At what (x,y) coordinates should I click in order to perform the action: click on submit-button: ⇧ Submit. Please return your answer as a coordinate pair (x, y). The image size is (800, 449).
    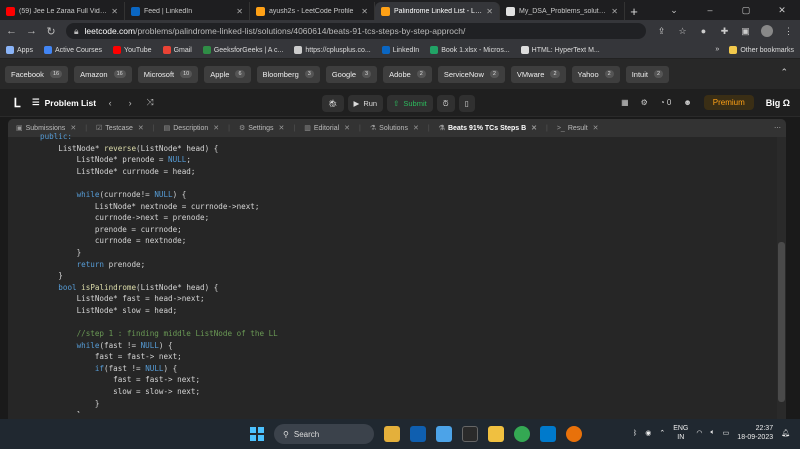
    Looking at the image, I should click on (410, 103).